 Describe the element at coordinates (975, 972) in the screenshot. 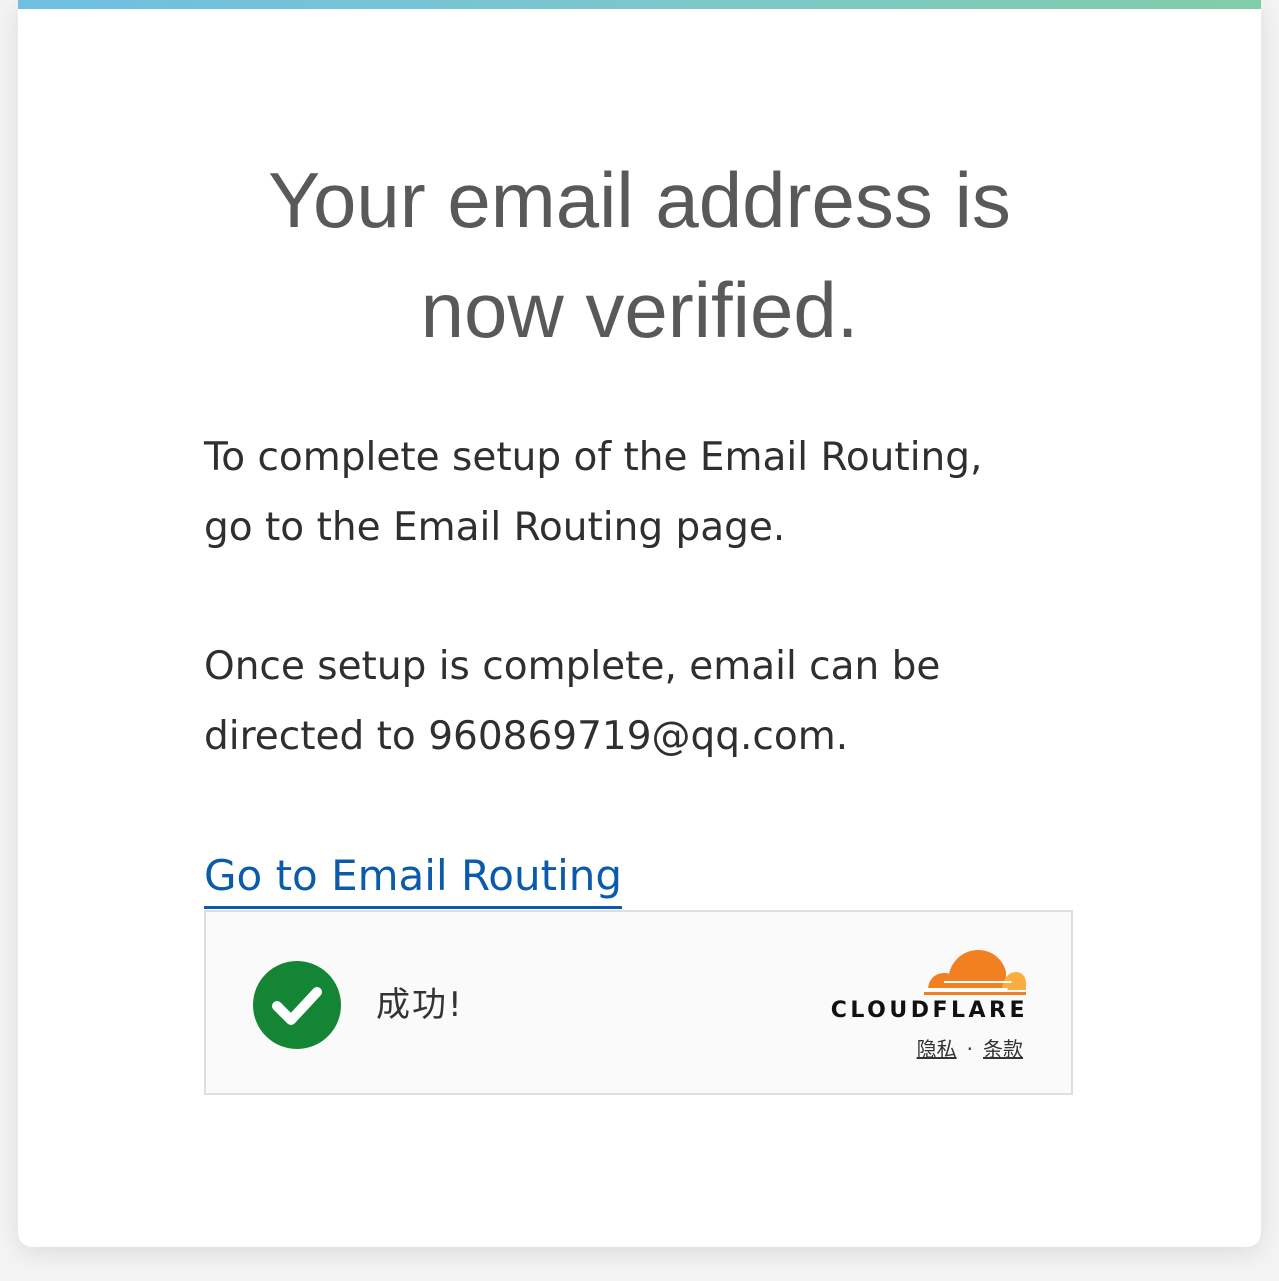

I see `cloudflare-cloud-icon` at that location.